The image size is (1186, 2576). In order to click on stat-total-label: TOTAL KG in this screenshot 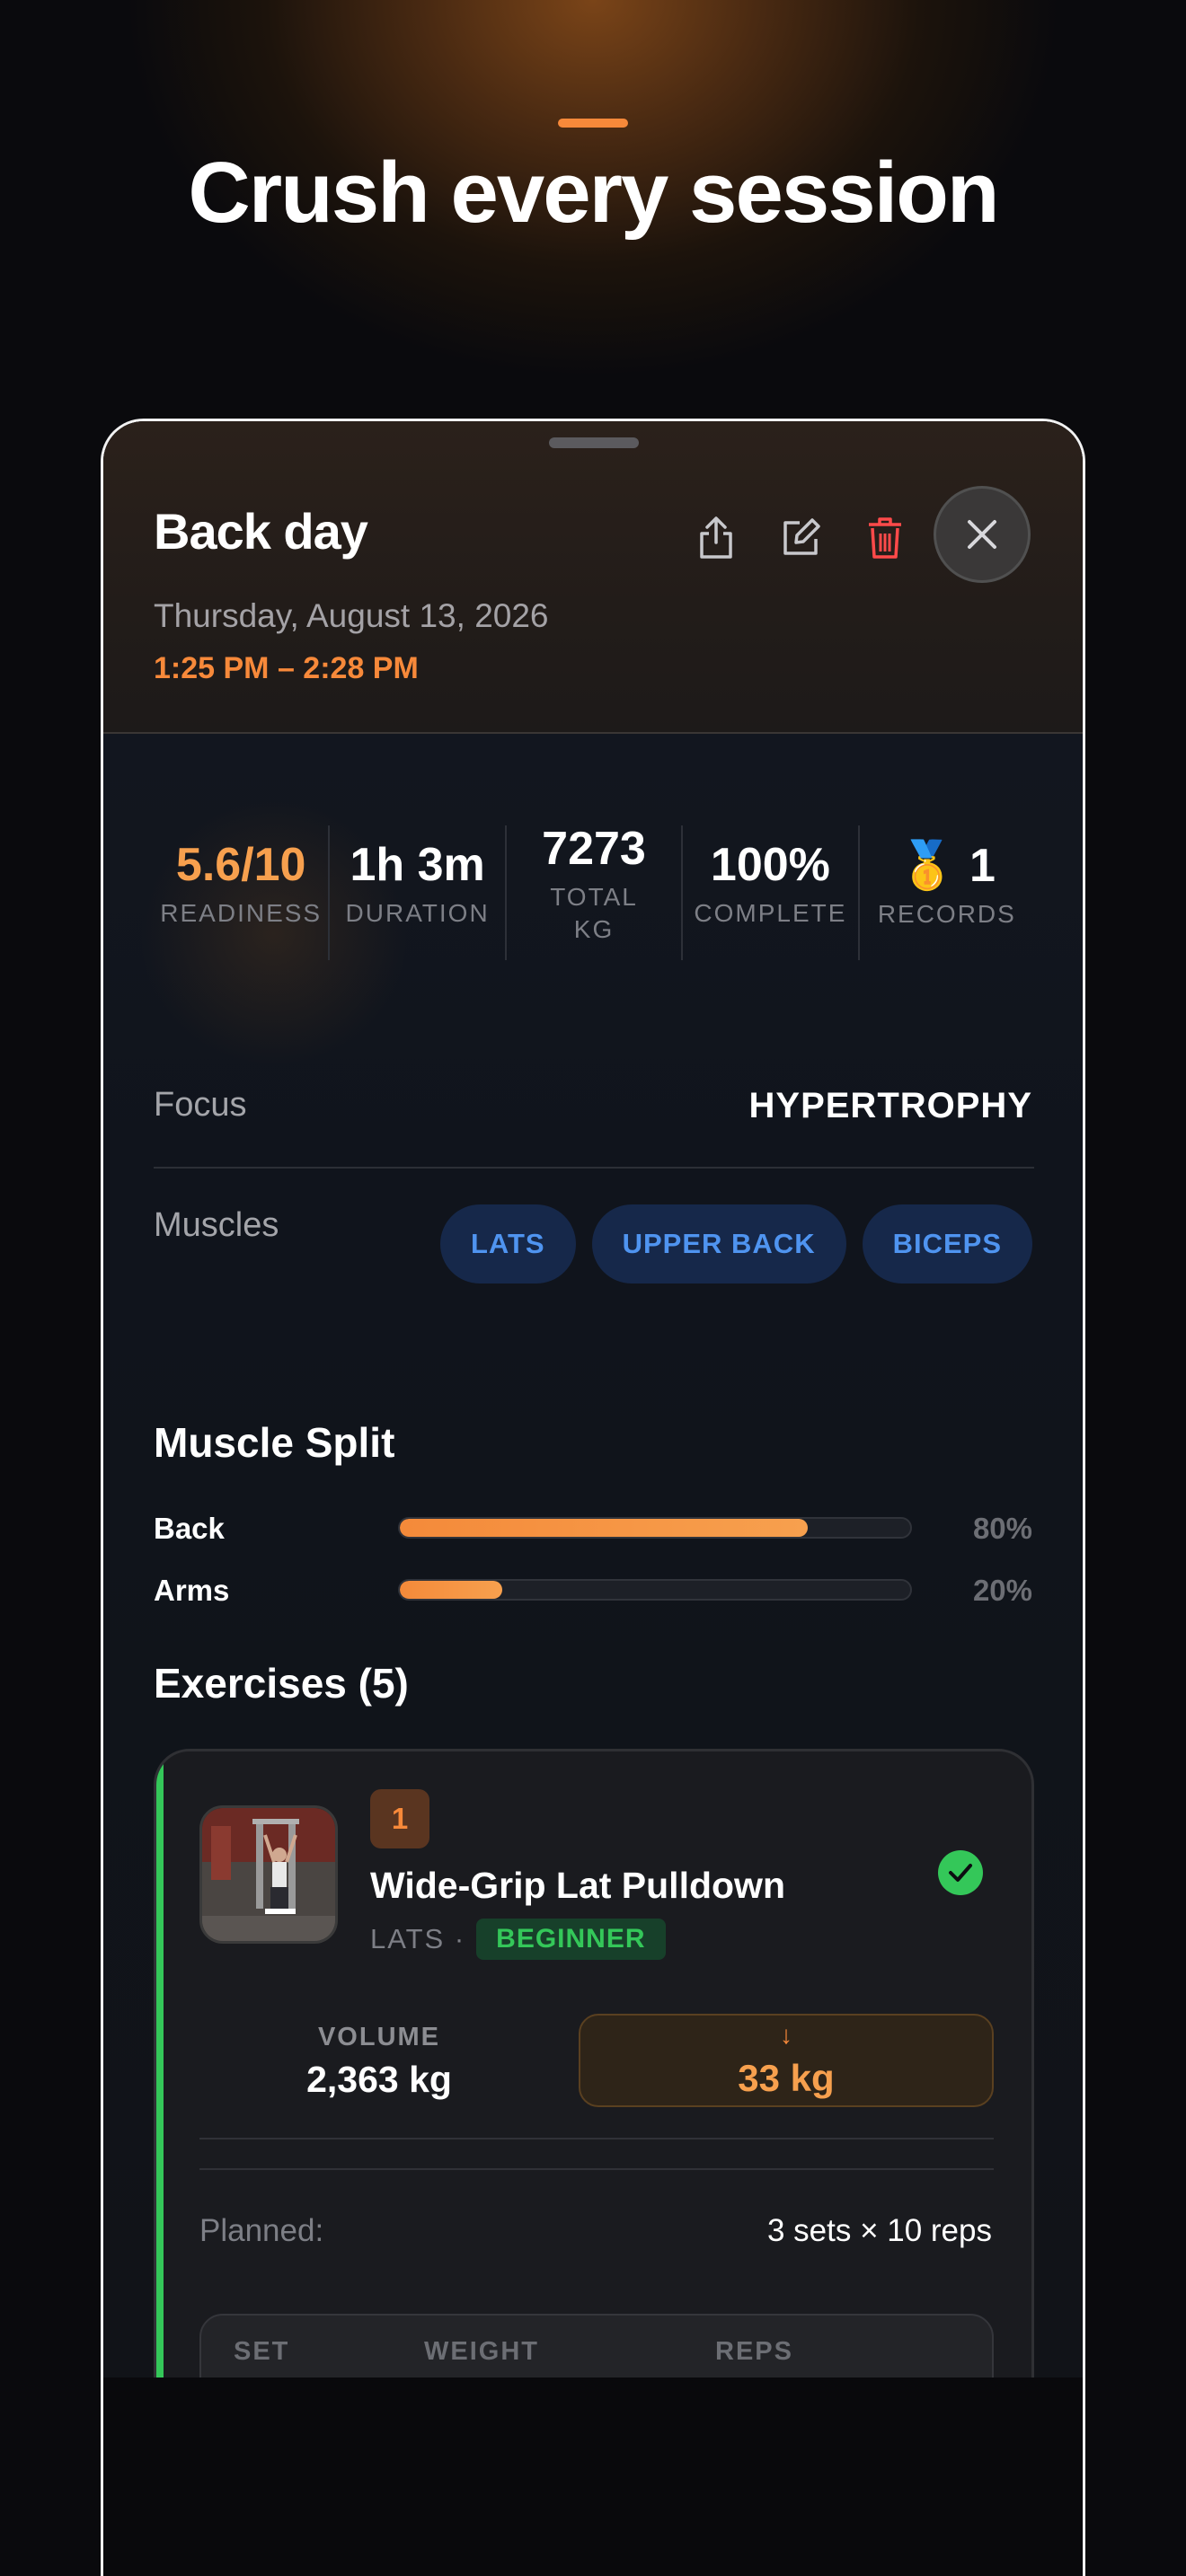, I will do `click(594, 913)`.